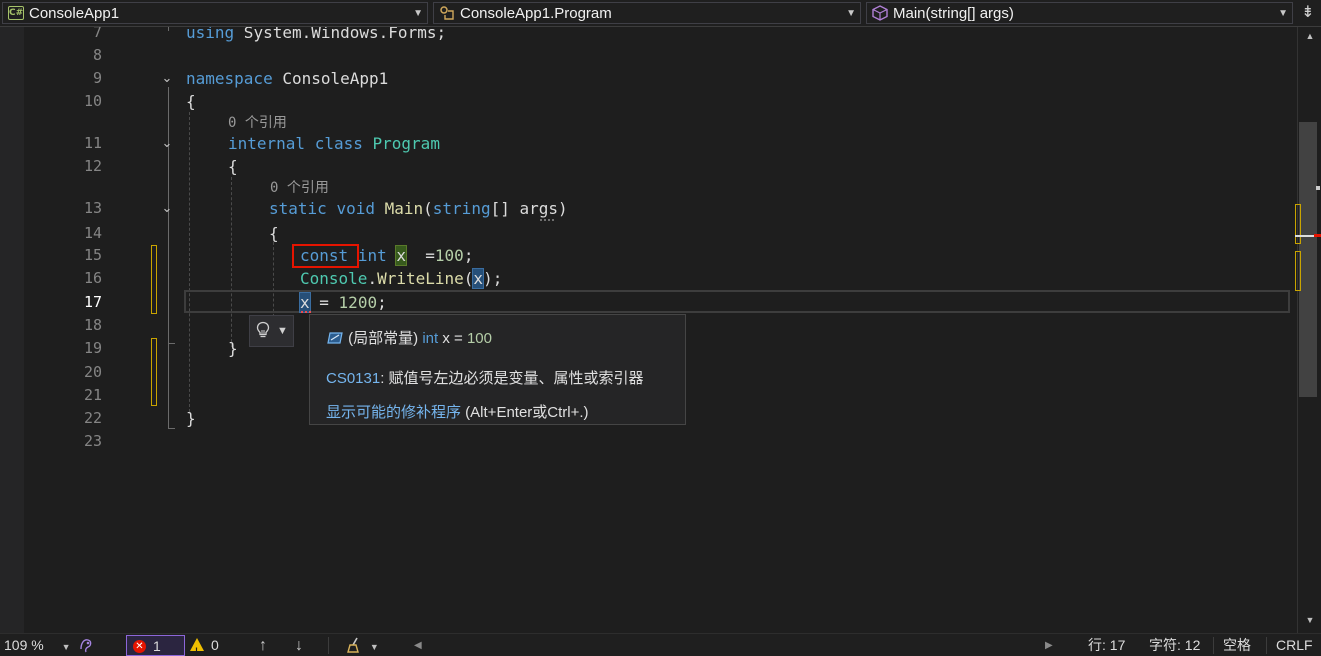 The width and height of the screenshot is (1321, 656). What do you see at coordinates (358, 302) in the screenshot?
I see `number-literal: 1200` at bounding box center [358, 302].